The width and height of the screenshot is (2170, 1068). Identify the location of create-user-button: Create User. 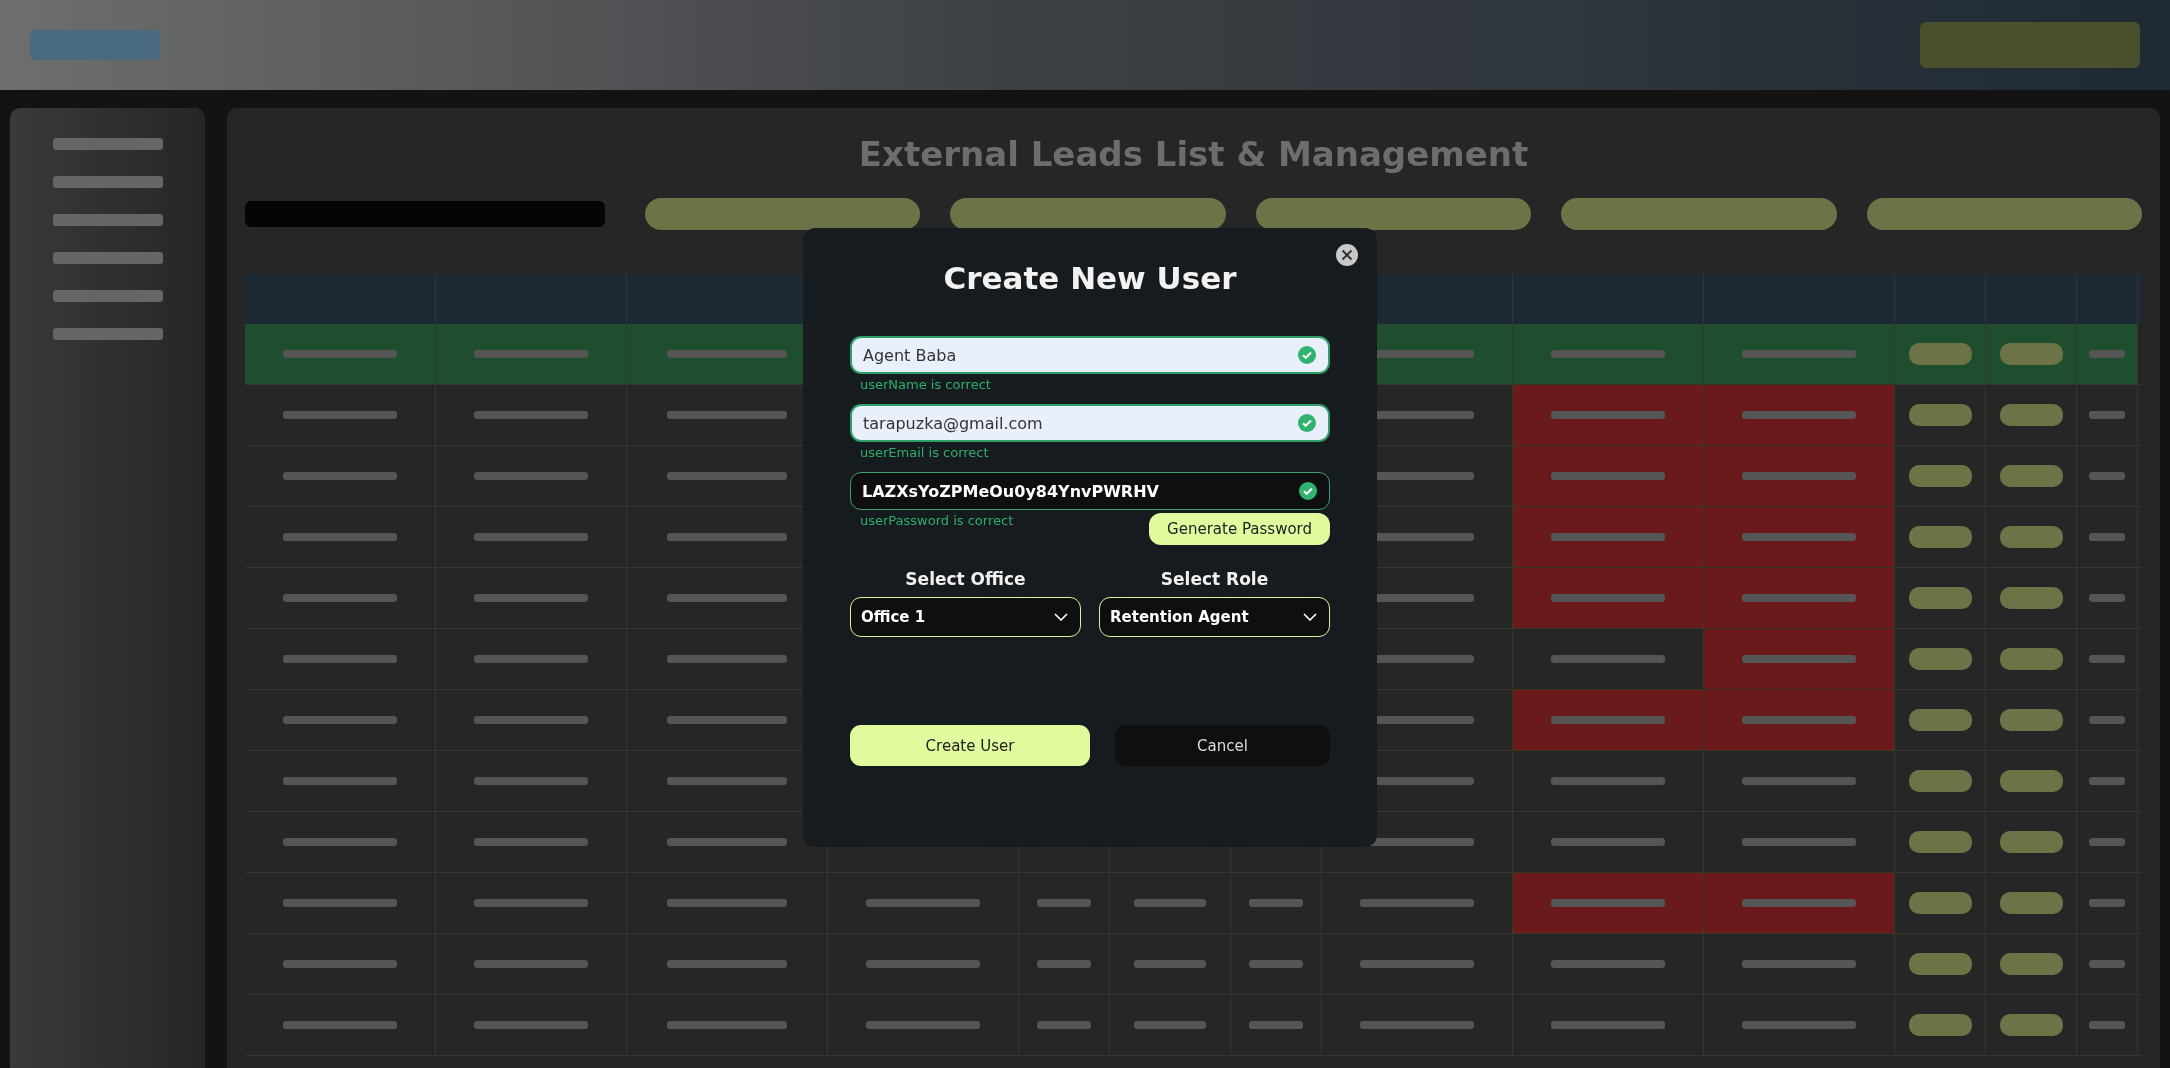
(970, 745).